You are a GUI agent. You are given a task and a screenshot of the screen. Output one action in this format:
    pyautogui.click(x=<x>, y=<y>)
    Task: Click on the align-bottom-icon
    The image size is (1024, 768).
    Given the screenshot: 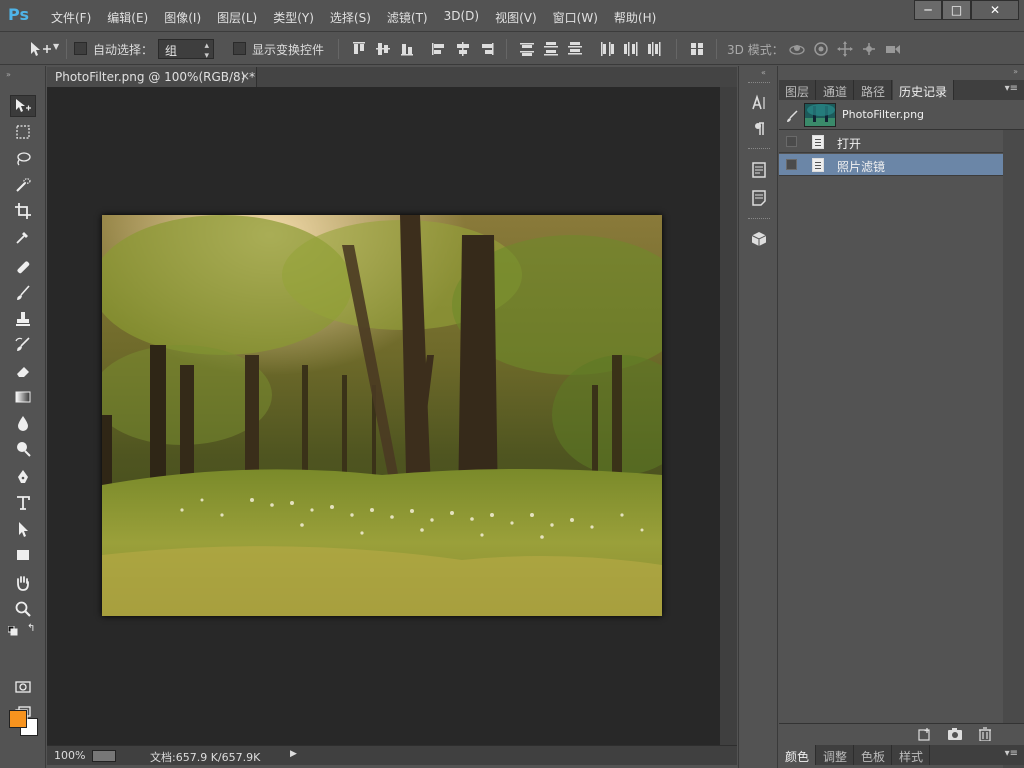 What is the action you would take?
    pyautogui.click(x=407, y=49)
    